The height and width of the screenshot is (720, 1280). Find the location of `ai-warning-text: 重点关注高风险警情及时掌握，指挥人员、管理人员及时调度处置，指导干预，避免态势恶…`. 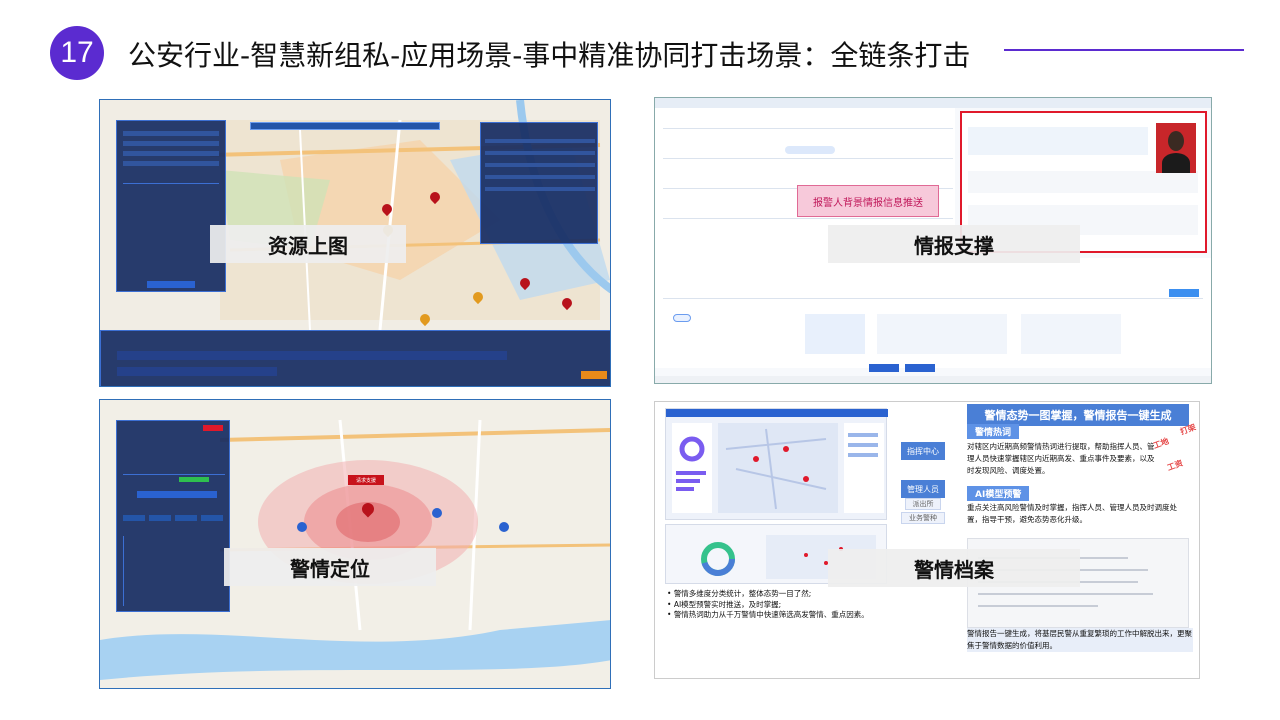

ai-warning-text: 重点关注高风险警情及时掌握，指挥人员、管理人员及时调度处置，指导干预，避免态势恶… is located at coordinates (1072, 513).